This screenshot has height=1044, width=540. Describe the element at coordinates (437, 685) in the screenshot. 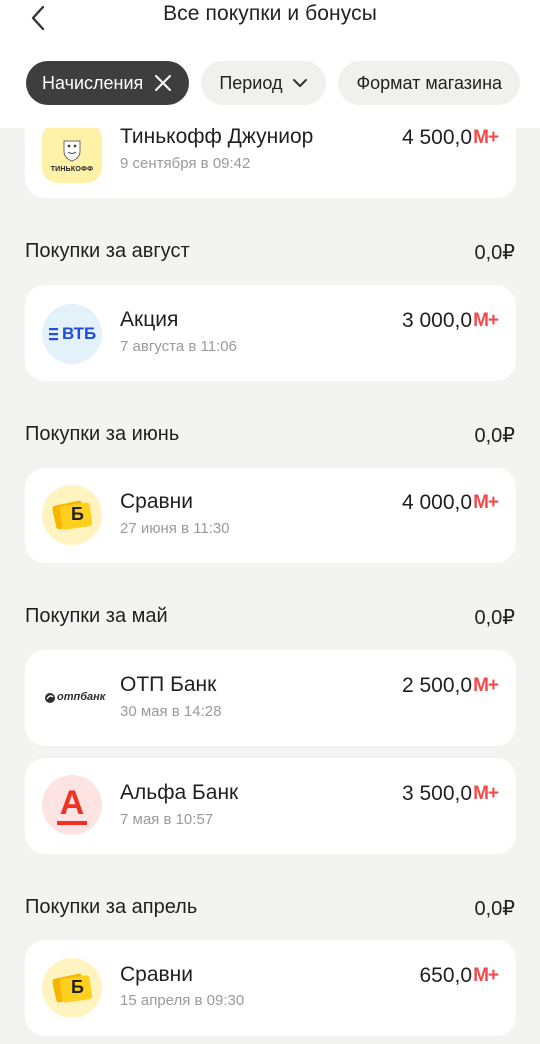

I see `bonus-amount-value: 2 500,0` at that location.